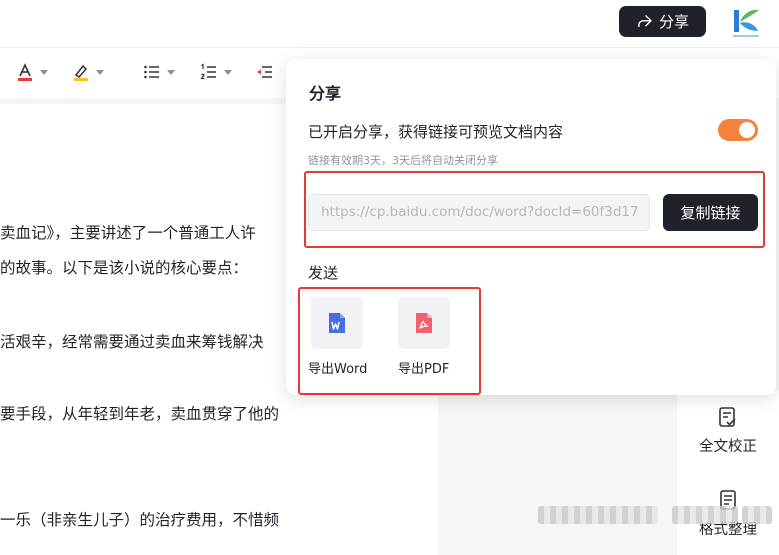 The width and height of the screenshot is (779, 555). I want to click on share-popover-title: 分享, so click(325, 93).